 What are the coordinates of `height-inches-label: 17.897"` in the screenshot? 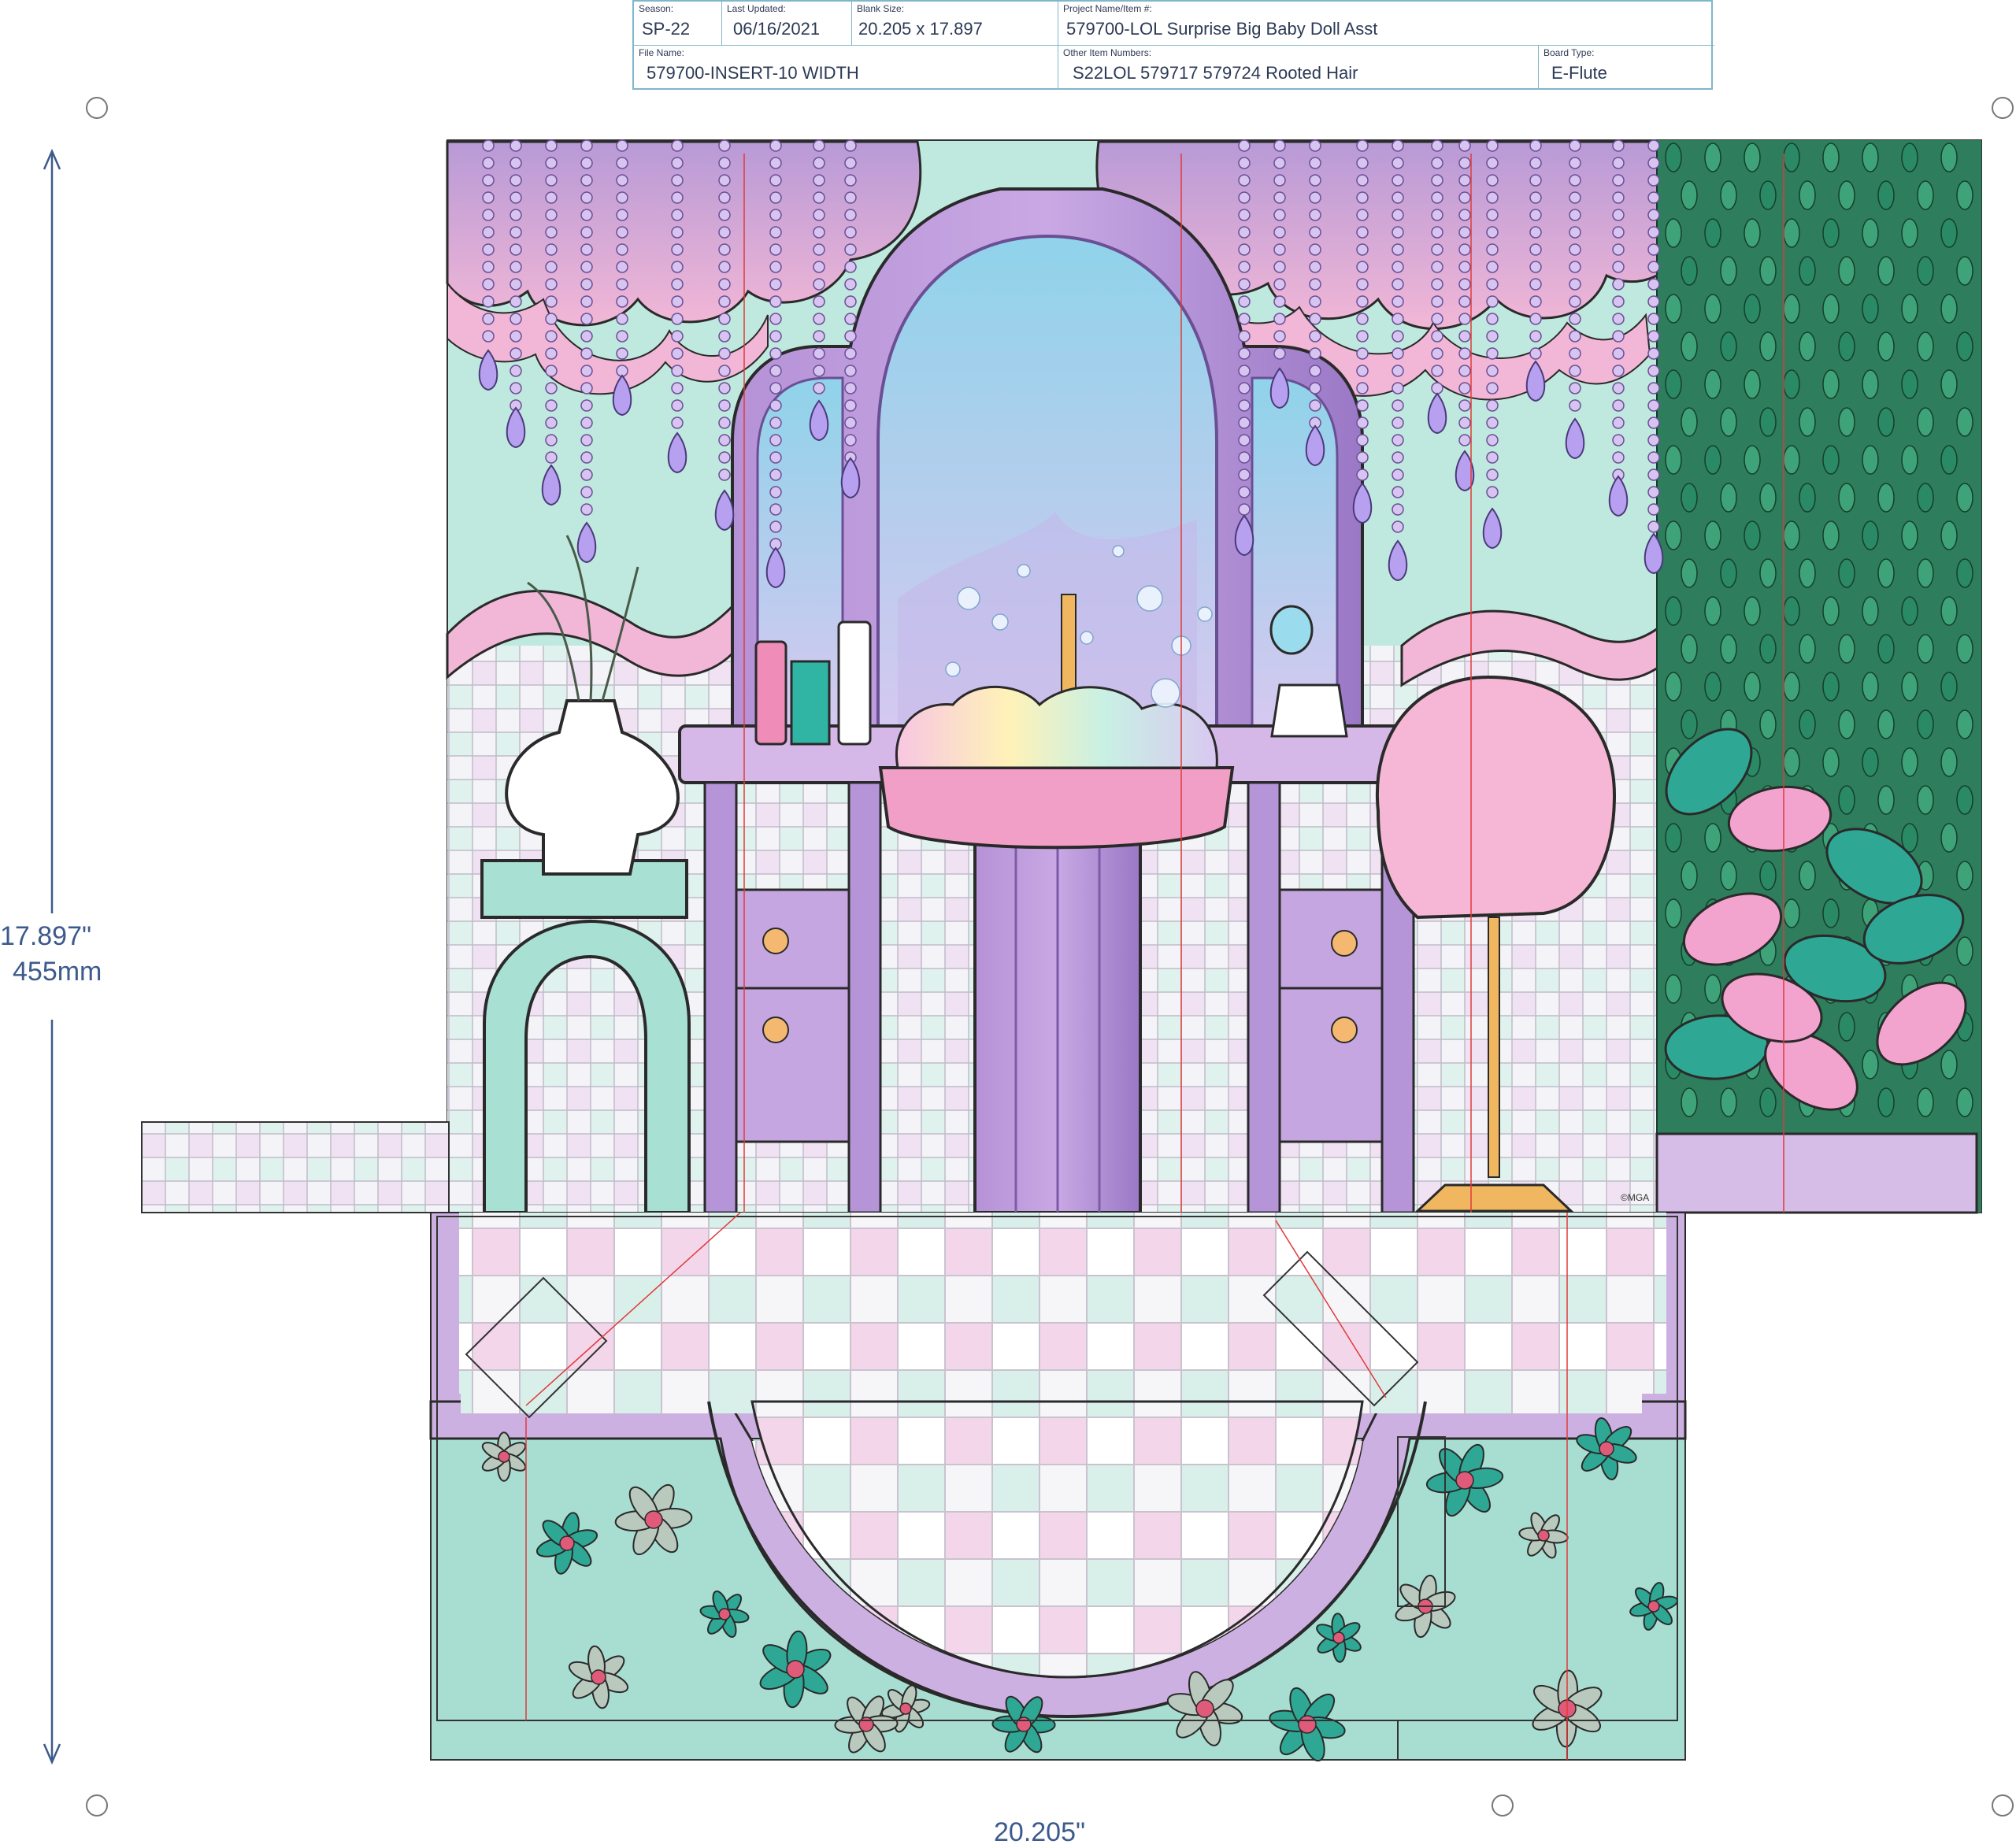 It's located at (46, 936).